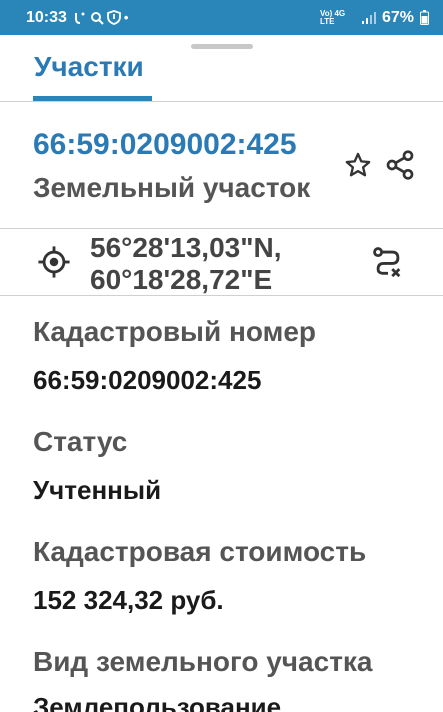  Describe the element at coordinates (203, 661) in the screenshot. I see `field-label-land-type: Вид земельного участка` at that location.